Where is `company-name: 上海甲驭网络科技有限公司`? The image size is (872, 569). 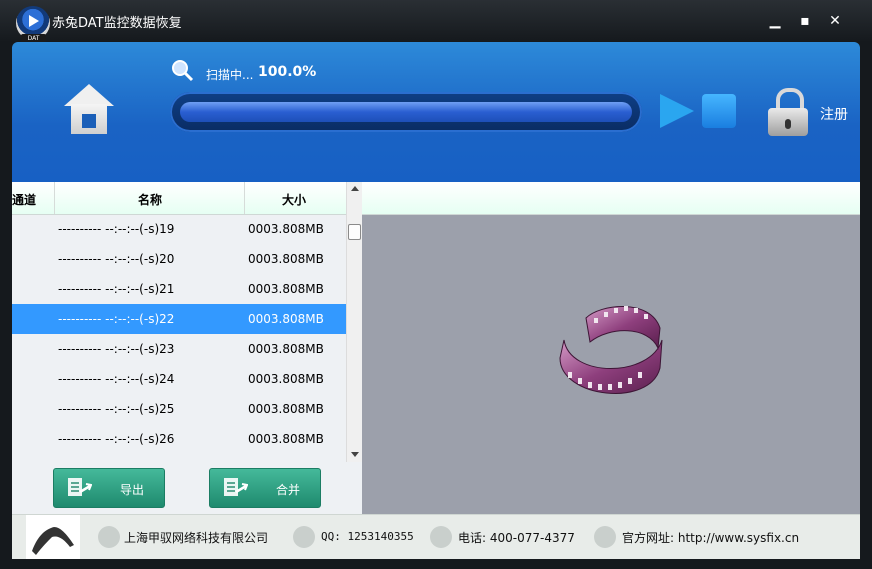 company-name: 上海甲驭网络科技有限公司 is located at coordinates (196, 538).